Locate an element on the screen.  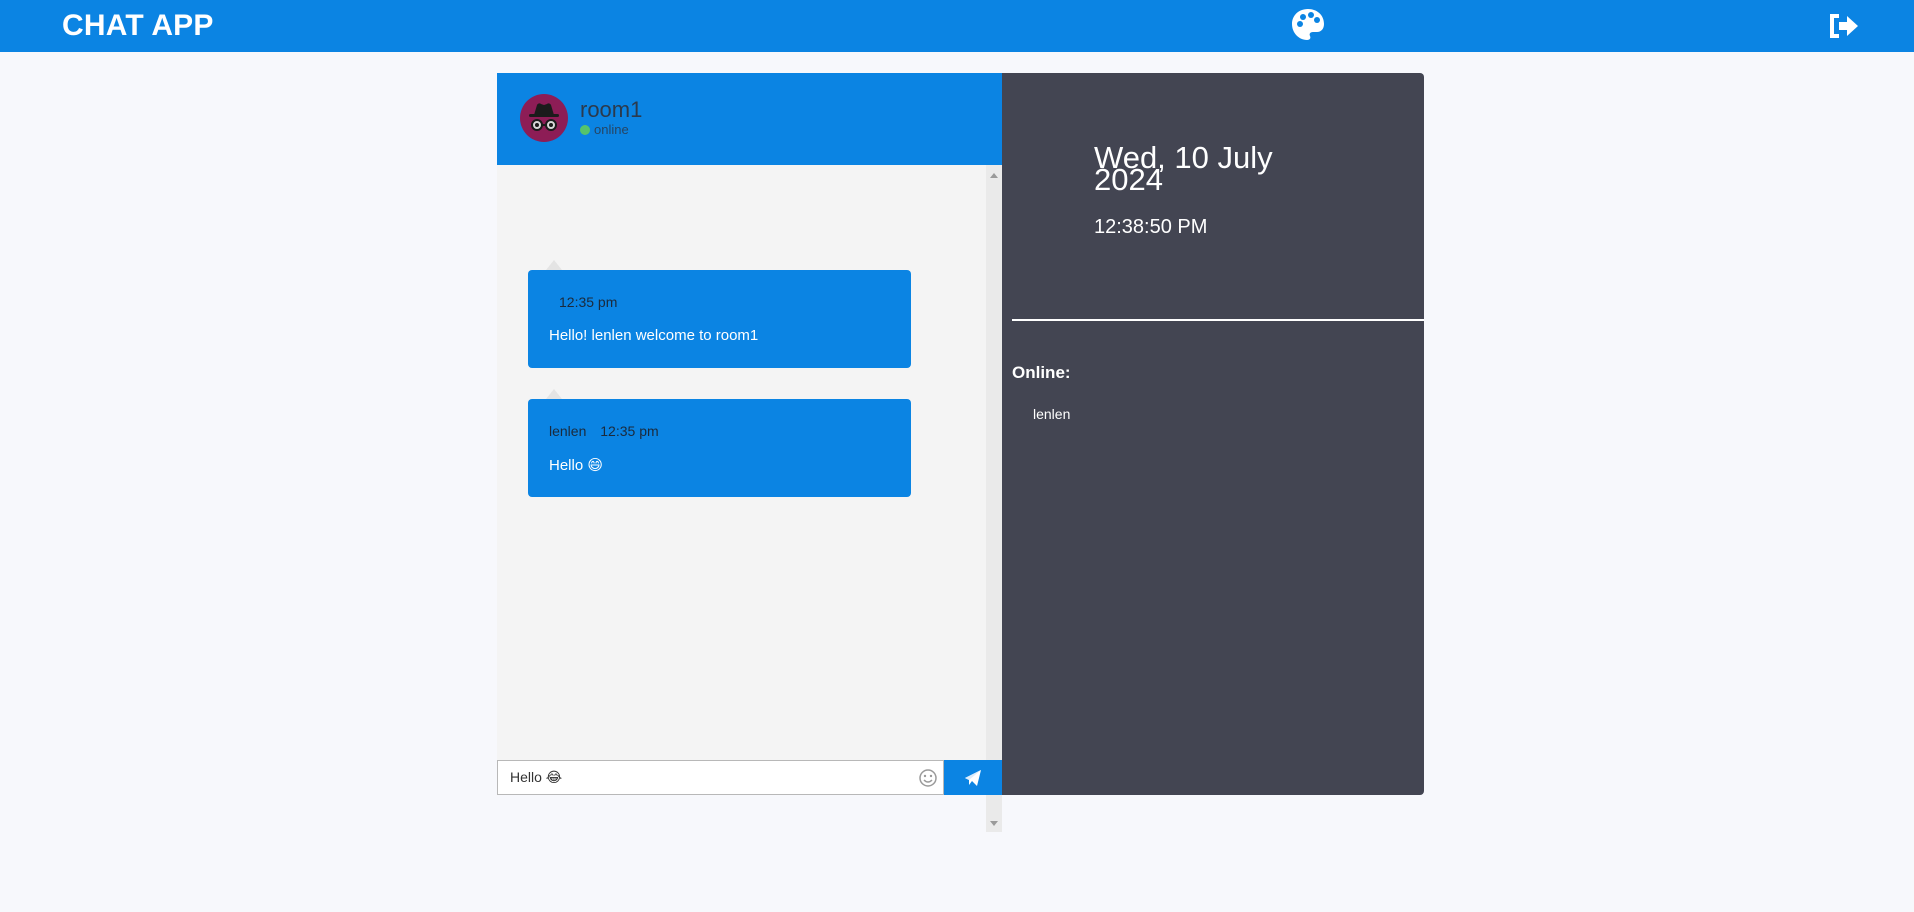
online-user-item: lenlen is located at coordinates (1052, 414).